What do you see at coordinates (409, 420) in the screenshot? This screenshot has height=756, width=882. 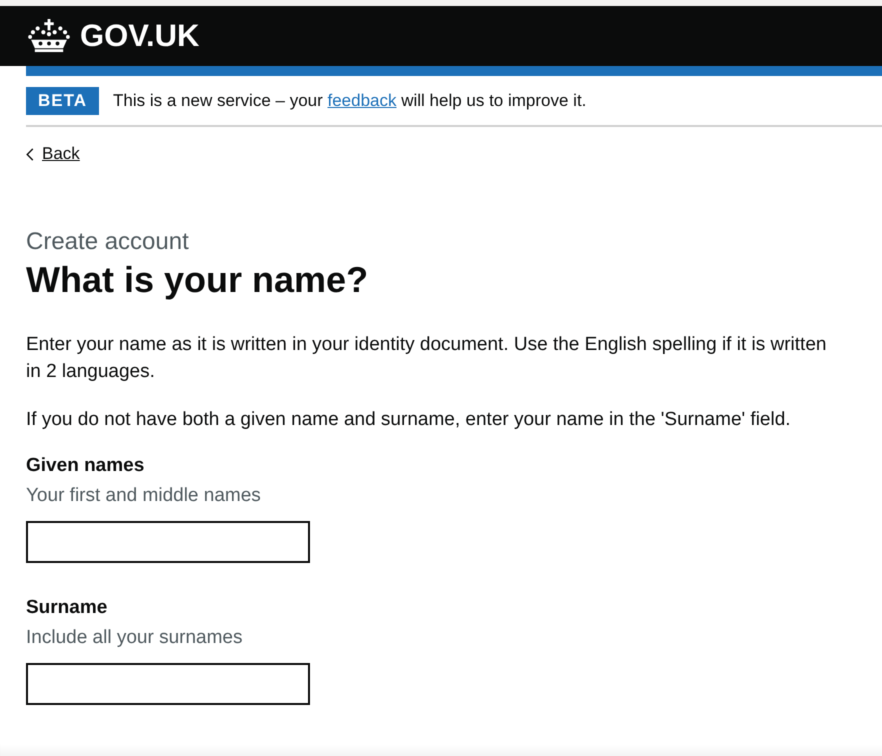 I see `body-text: If you do not have both a given name and surname, enter your name in the 'Surname' field.` at bounding box center [409, 420].